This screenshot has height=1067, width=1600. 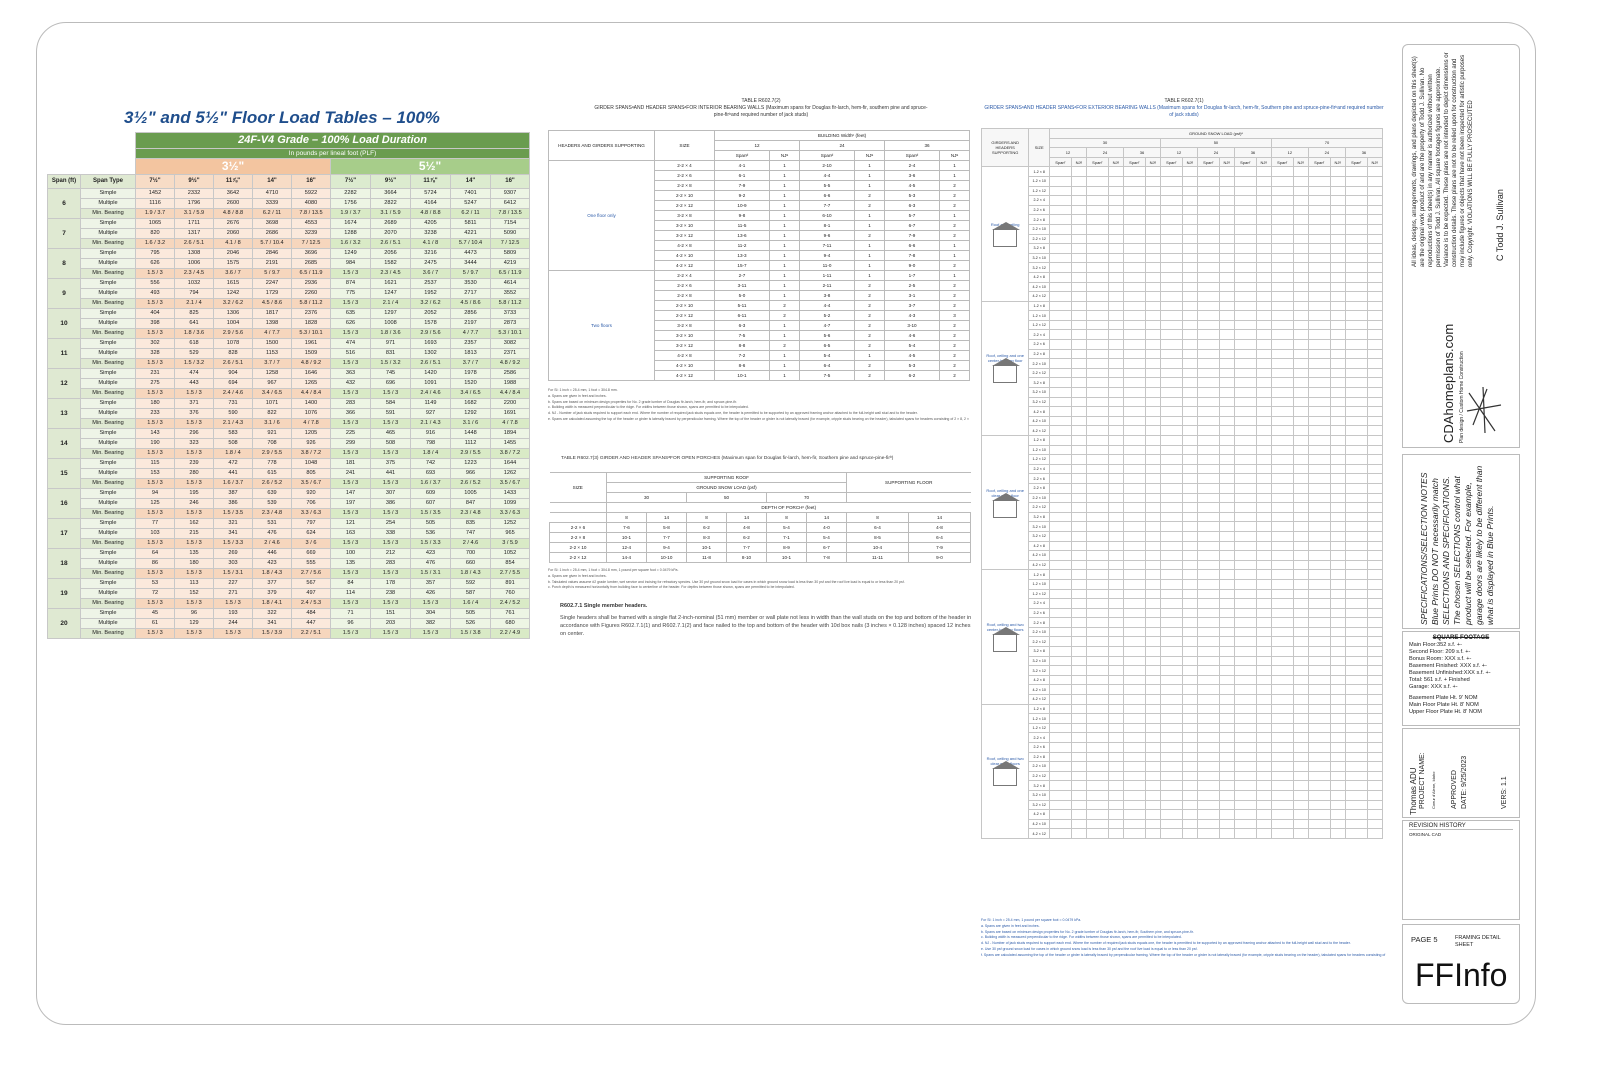 What do you see at coordinates (742, 185) in the screenshot?
I see `span-cell: 7-9` at bounding box center [742, 185].